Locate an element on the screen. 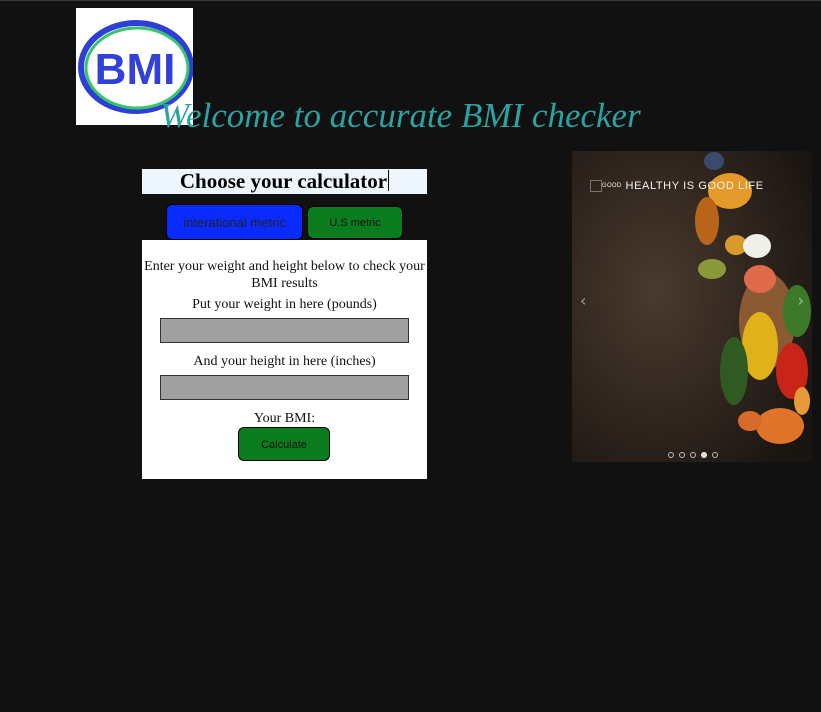 The width and height of the screenshot is (821, 712). page-headline: Welcome to accurate BMI checker is located at coordinates (400, 115).